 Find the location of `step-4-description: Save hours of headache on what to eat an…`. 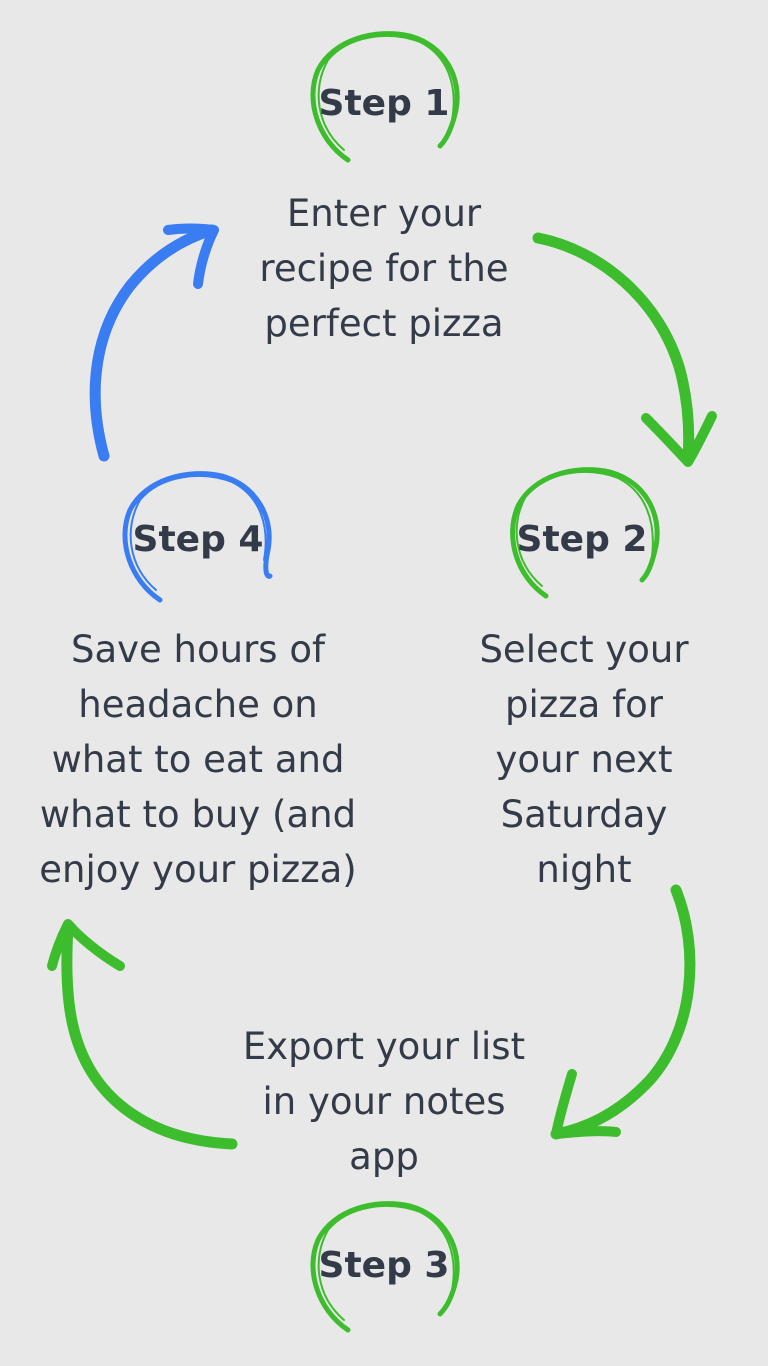

step-4-description: Save hours of headache on what to eat an… is located at coordinates (198, 759).